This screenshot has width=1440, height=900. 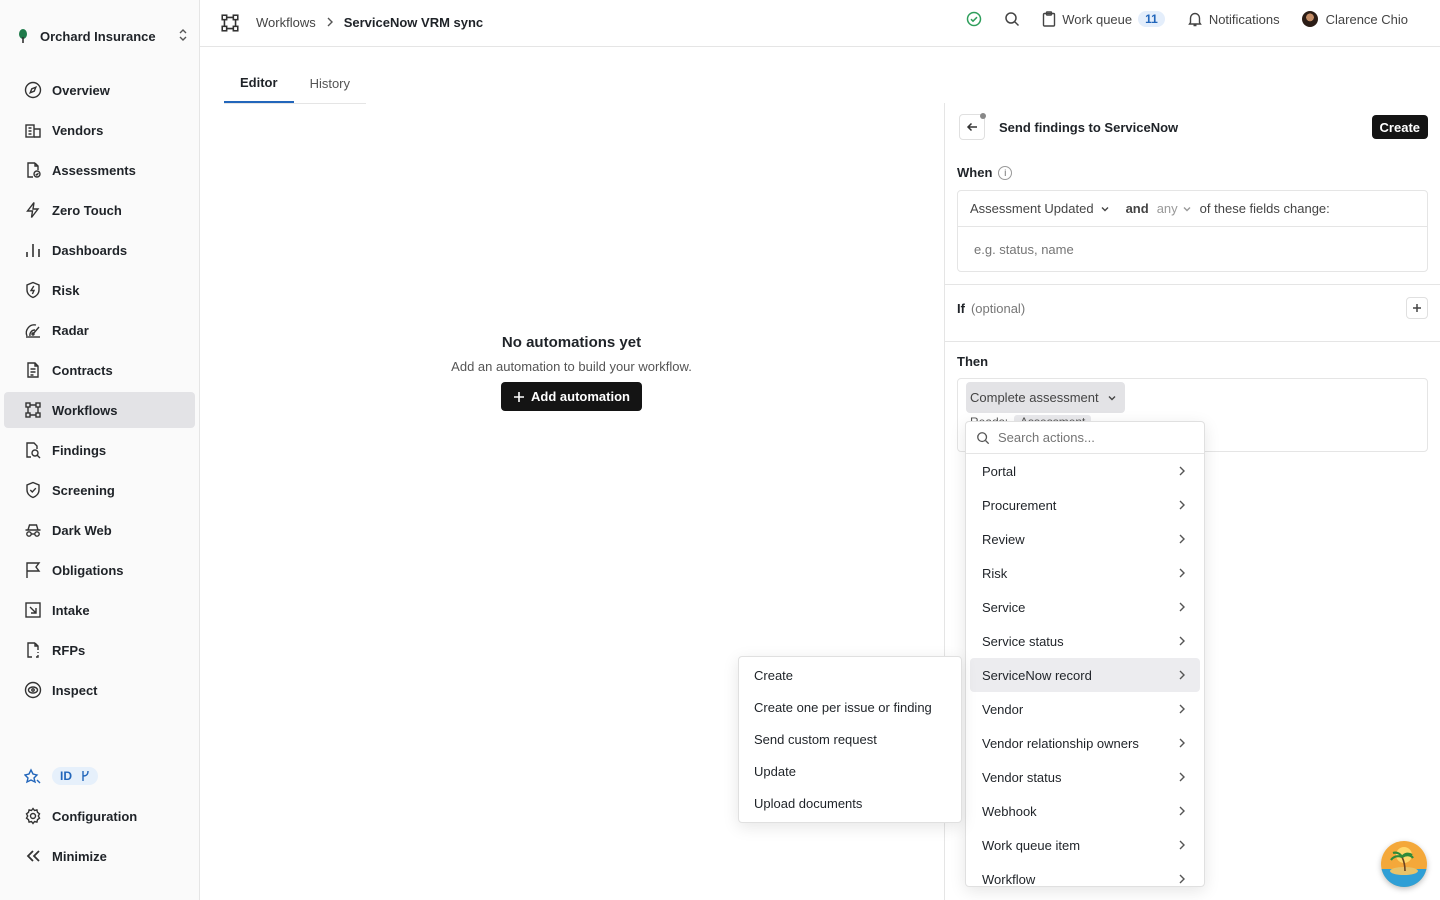 What do you see at coordinates (1040, 208) in the screenshot?
I see `trigger-select: Assessment Updated` at bounding box center [1040, 208].